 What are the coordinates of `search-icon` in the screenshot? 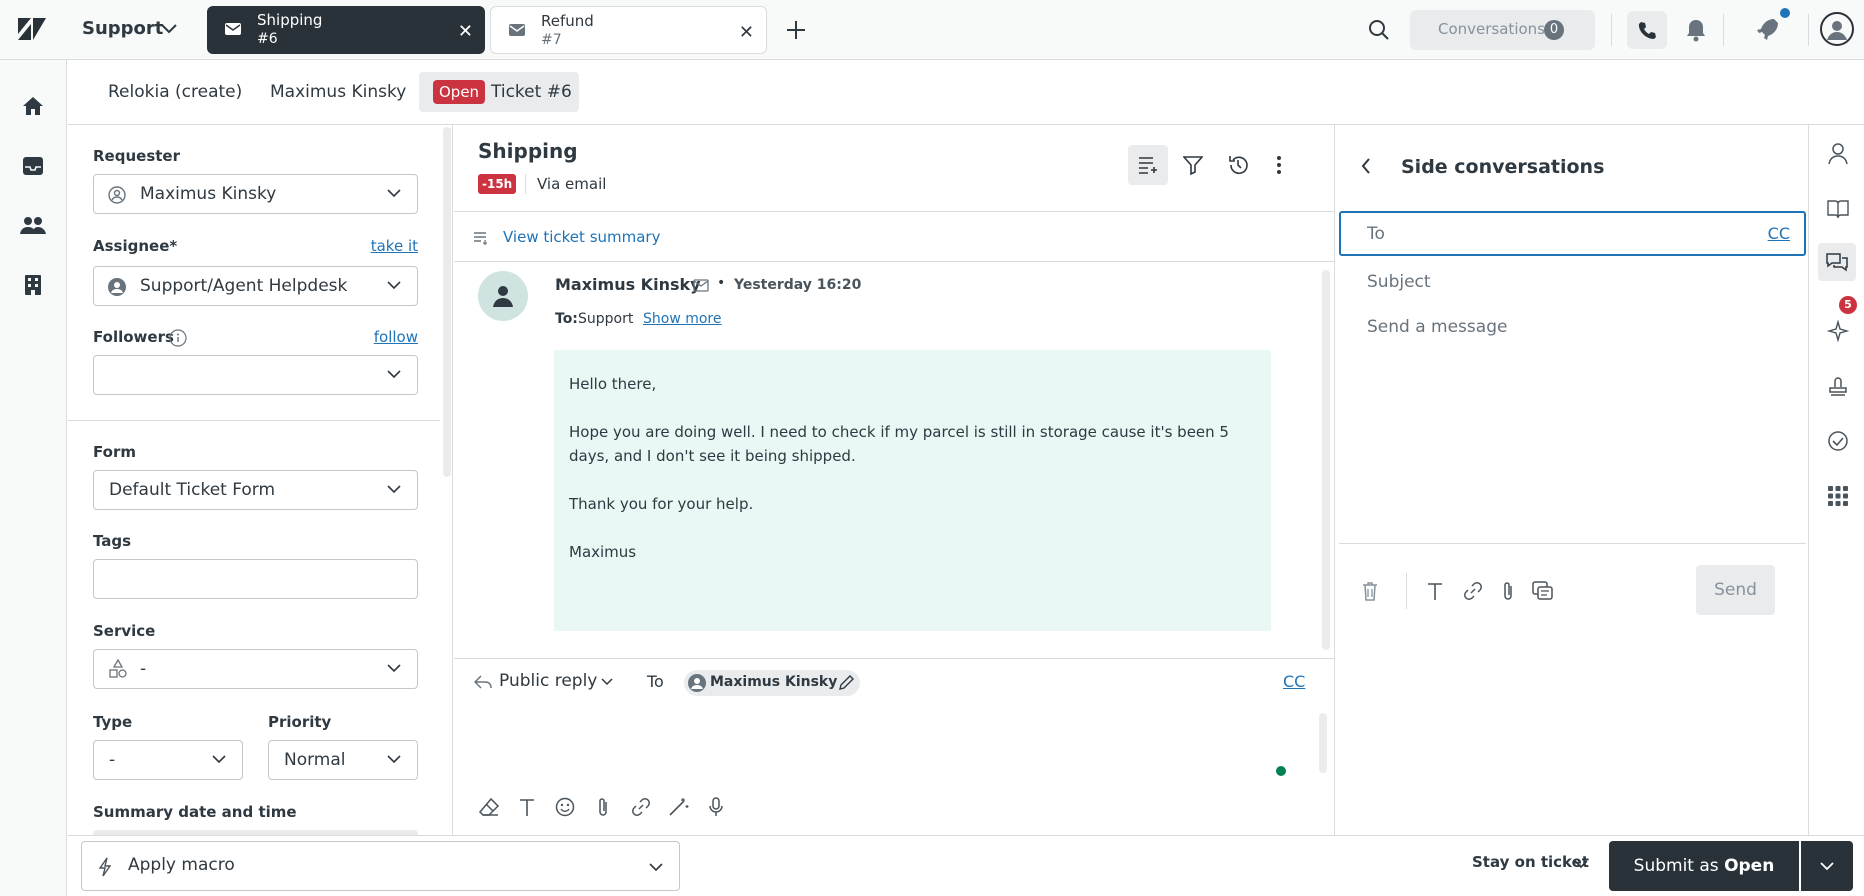 It's located at (1379, 30).